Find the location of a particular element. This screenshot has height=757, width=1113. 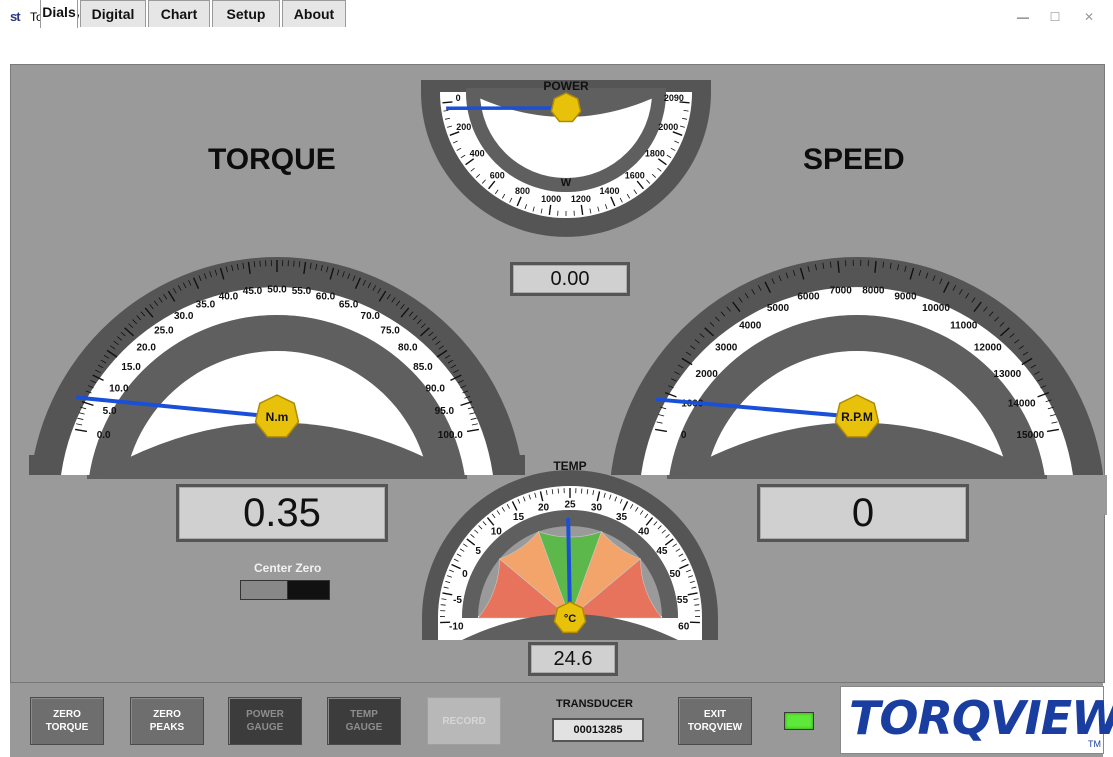

transducer-value: 00013285 is located at coordinates (598, 730).